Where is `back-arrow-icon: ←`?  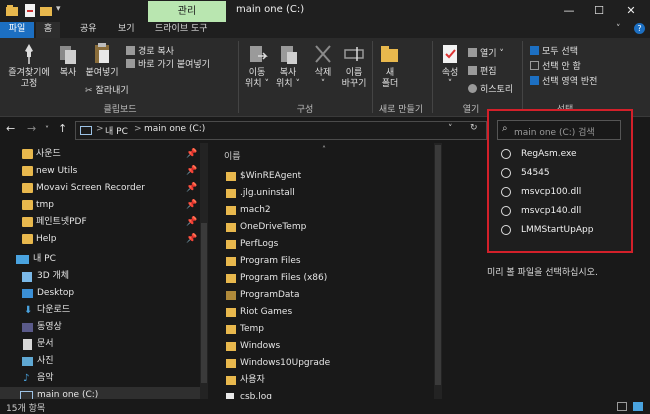 back-arrow-icon: ← is located at coordinates (10, 128).